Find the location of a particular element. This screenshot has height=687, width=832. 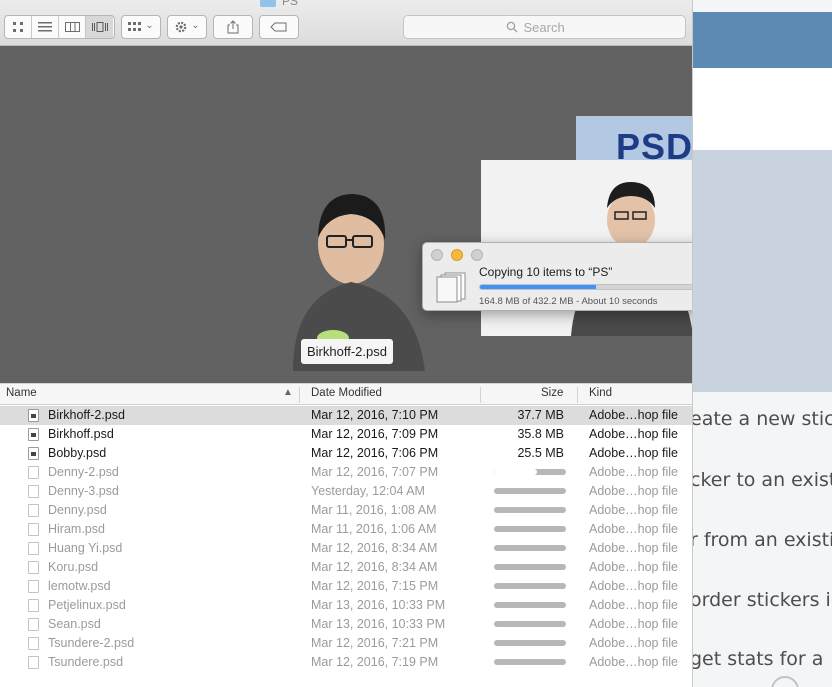

file-name: Huang Yi.psd is located at coordinates (85, 548).